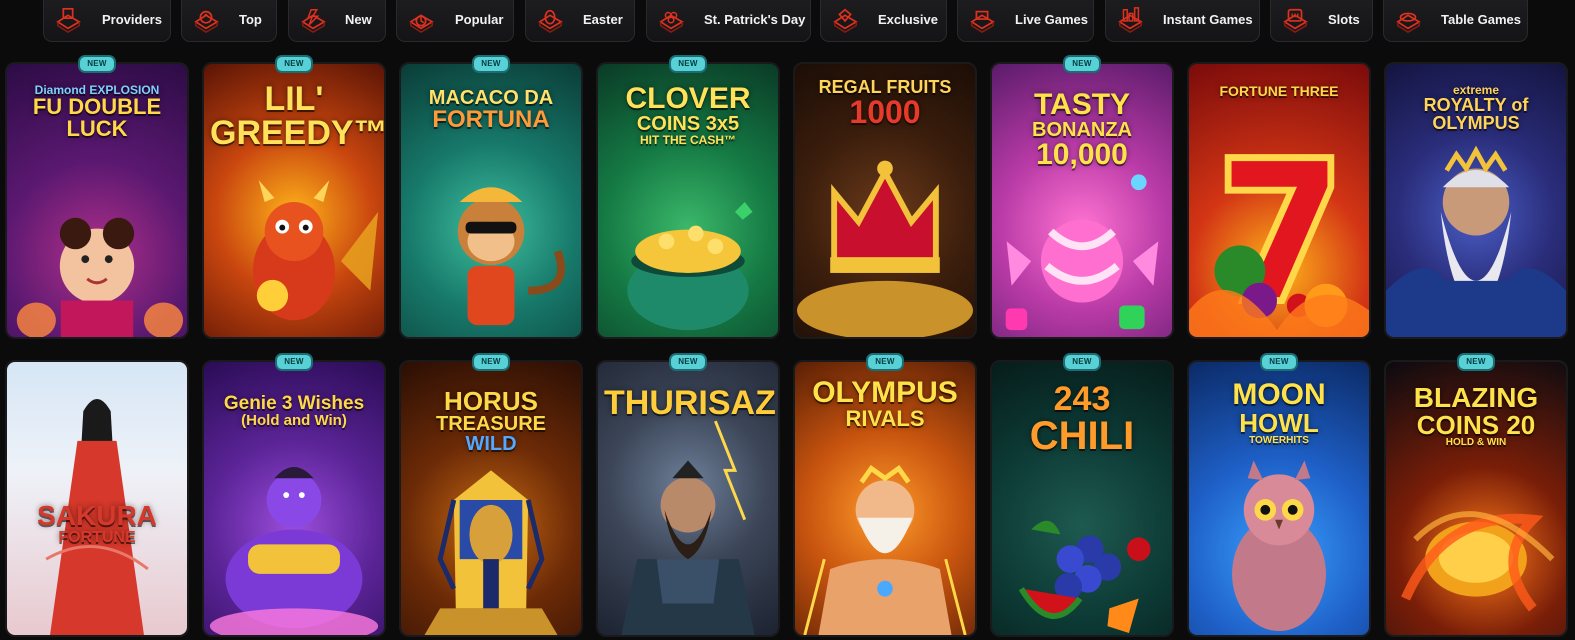 The image size is (1575, 640). Describe the element at coordinates (908, 19) in the screenshot. I see `nav-chip-label: Exclusive` at that location.